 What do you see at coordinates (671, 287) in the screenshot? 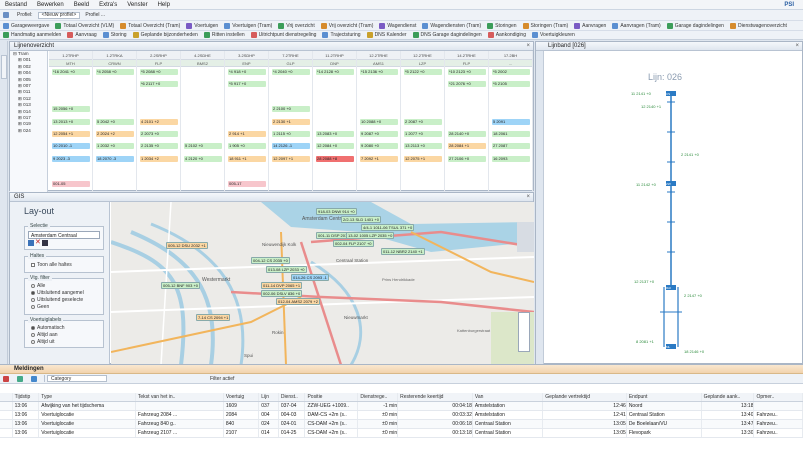
I see `stop-rai: RAI` at bounding box center [671, 287].